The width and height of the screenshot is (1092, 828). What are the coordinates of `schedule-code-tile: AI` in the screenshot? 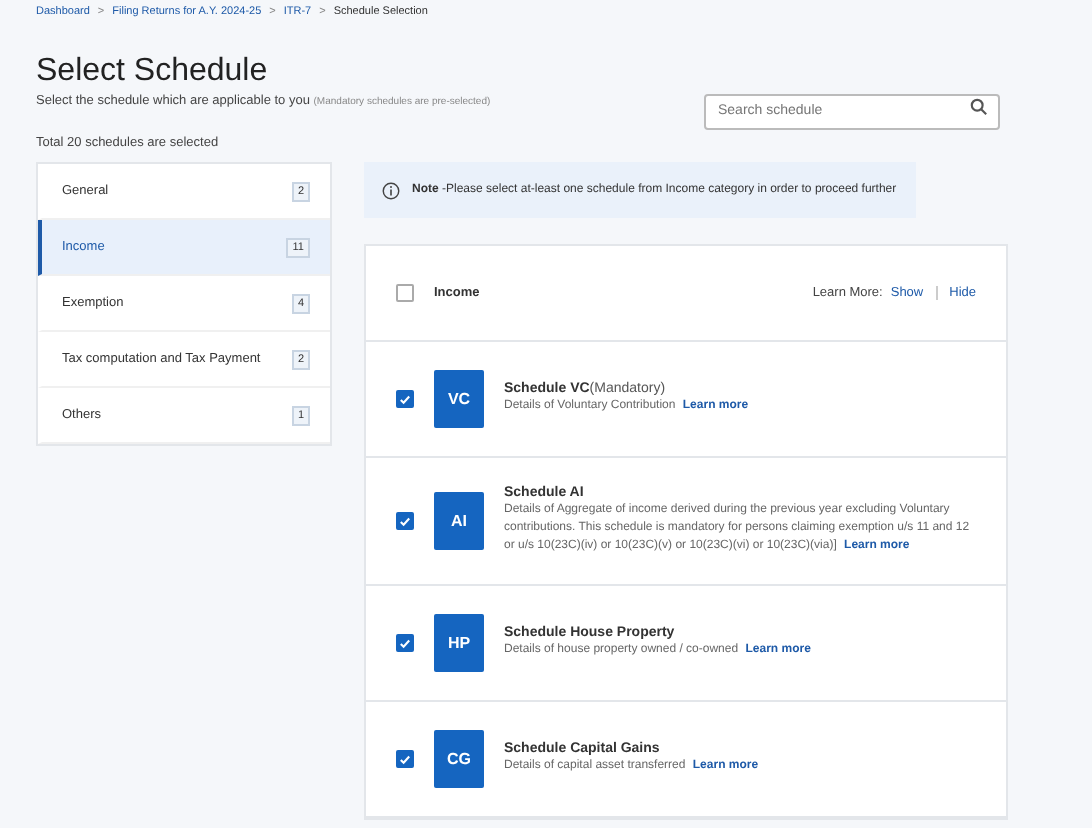 It's located at (459, 521).